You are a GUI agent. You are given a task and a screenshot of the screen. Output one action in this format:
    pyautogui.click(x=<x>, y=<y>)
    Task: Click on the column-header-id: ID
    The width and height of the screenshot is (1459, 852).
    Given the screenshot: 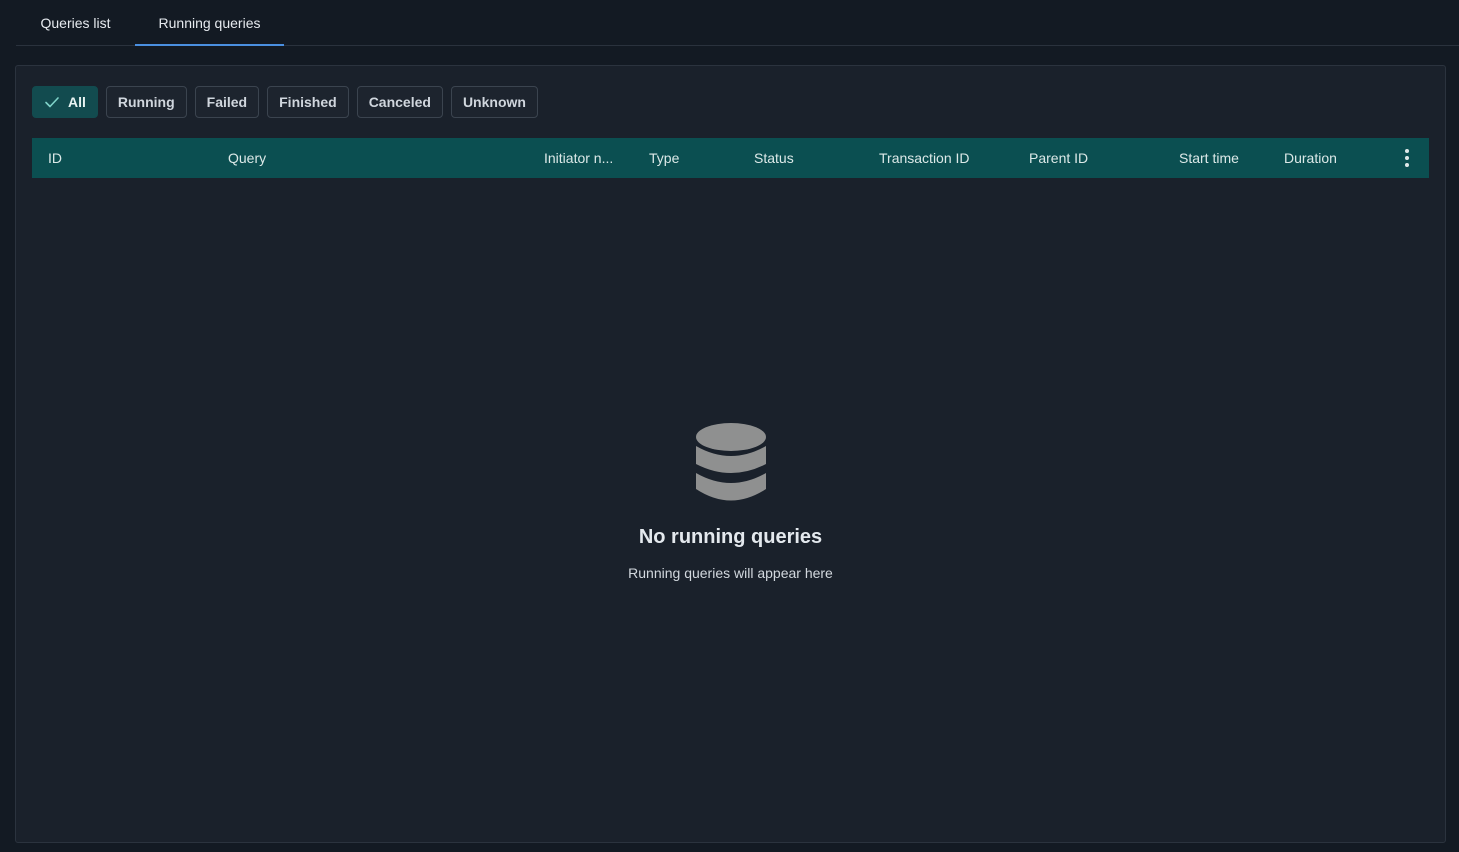 What is the action you would take?
    pyautogui.click(x=55, y=158)
    